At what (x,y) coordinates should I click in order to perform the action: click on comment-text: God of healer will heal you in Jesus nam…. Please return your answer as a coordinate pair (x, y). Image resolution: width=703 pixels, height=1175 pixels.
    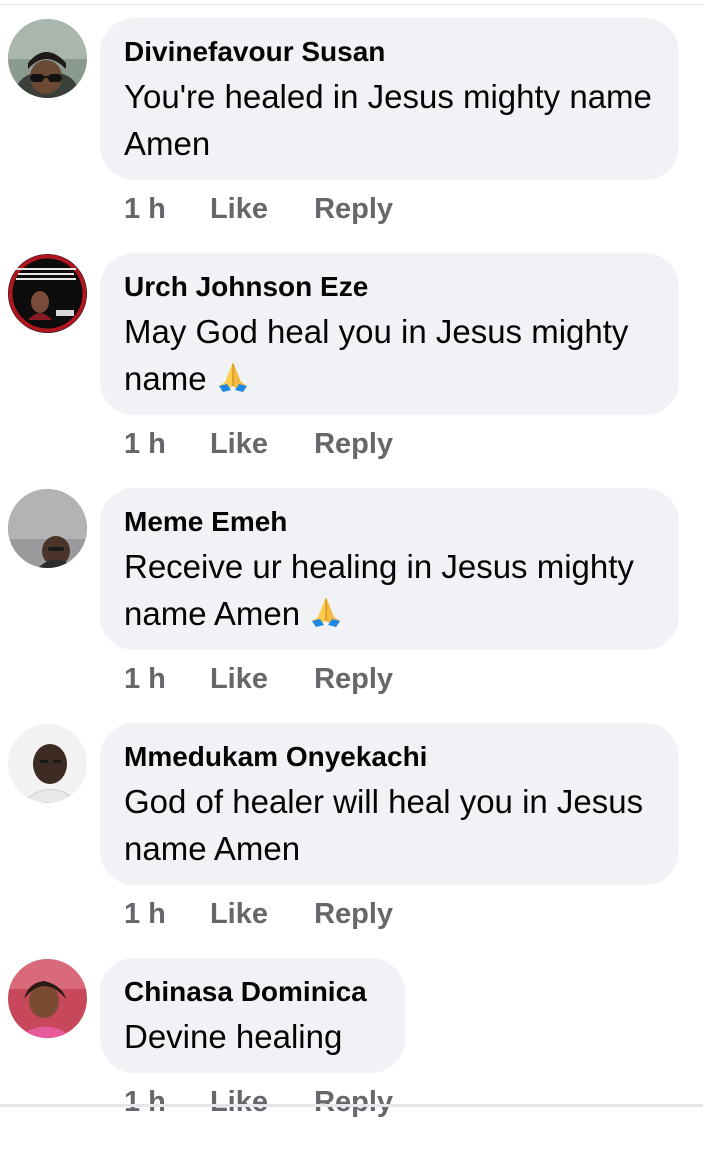
    Looking at the image, I should click on (384, 825).